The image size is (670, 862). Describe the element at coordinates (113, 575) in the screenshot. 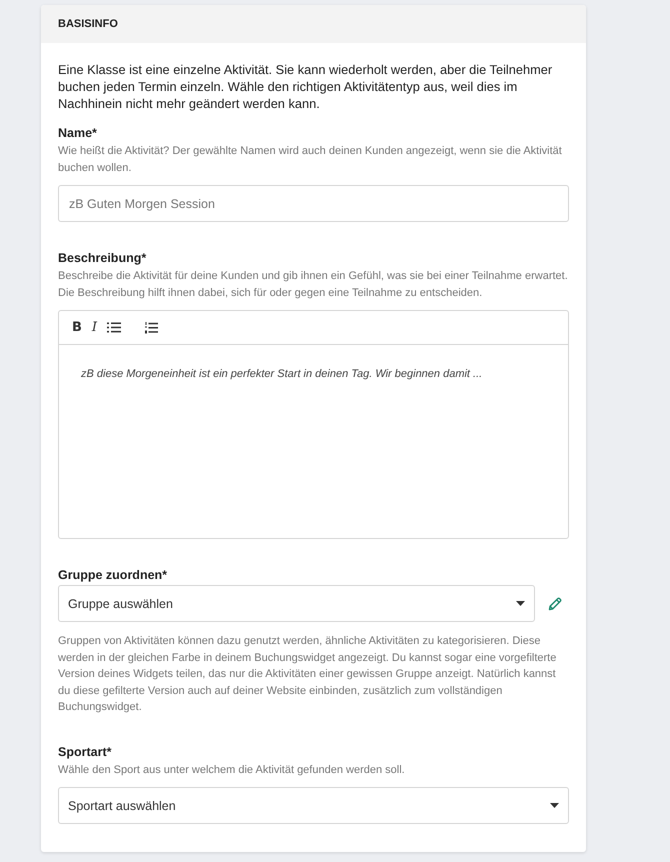

I see `field-label: Gruppe zuordnen*` at that location.